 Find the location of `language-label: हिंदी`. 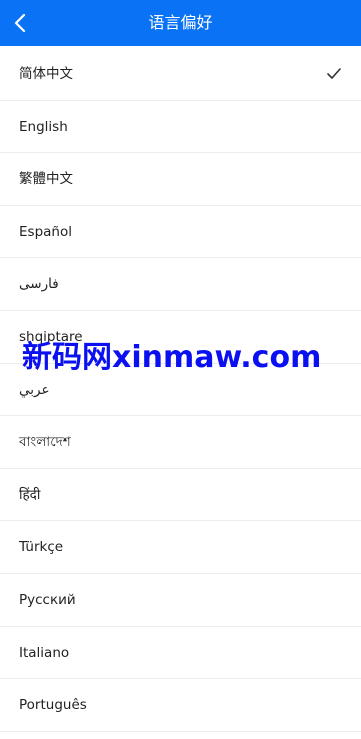

language-label: हिंदी is located at coordinates (30, 494).